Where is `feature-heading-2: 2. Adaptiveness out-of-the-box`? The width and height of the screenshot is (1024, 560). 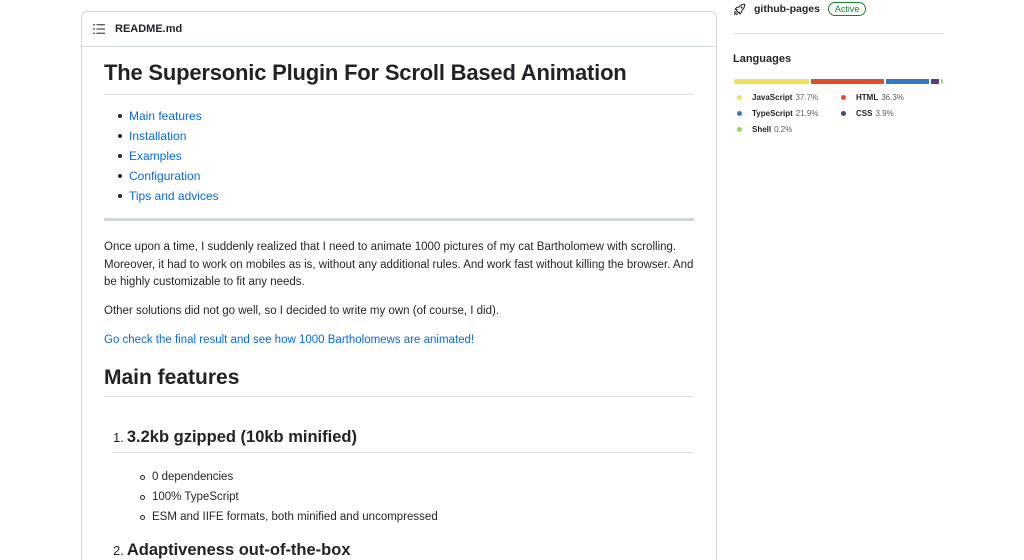 feature-heading-2: 2. Adaptiveness out-of-the-box is located at coordinates (403, 550).